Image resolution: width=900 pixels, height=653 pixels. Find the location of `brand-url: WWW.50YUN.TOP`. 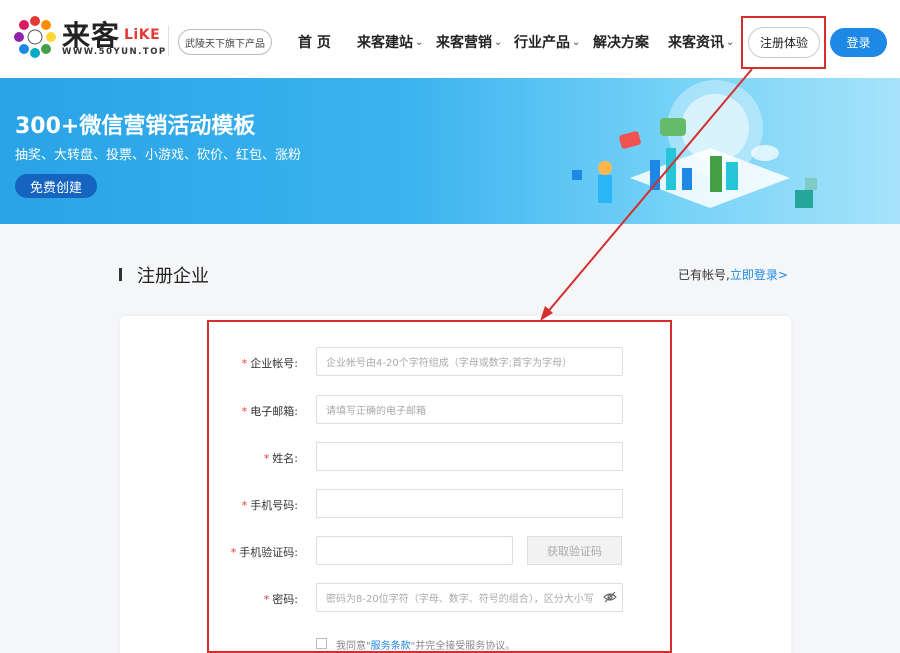

brand-url: WWW.50YUN.TOP is located at coordinates (114, 52).